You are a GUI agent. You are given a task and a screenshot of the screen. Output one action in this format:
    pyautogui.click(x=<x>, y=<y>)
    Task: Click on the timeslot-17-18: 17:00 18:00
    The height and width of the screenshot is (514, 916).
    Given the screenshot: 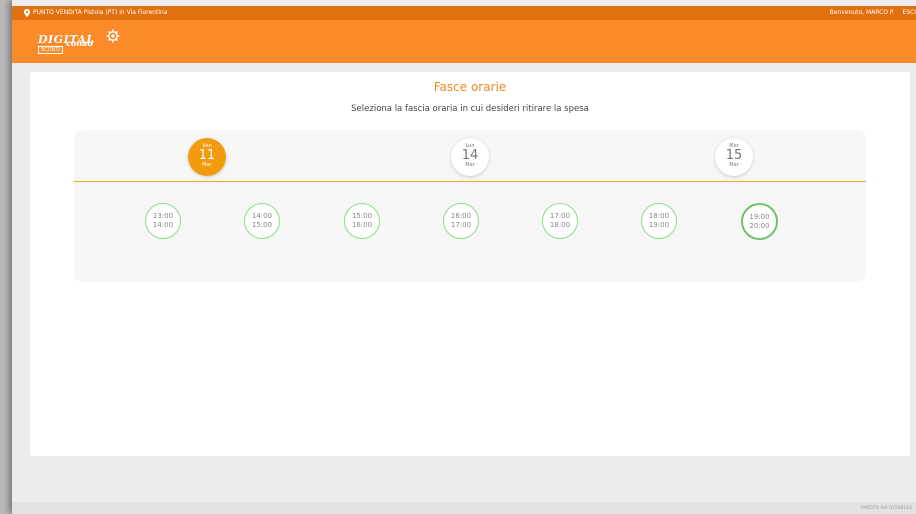 What is the action you would take?
    pyautogui.click(x=560, y=221)
    